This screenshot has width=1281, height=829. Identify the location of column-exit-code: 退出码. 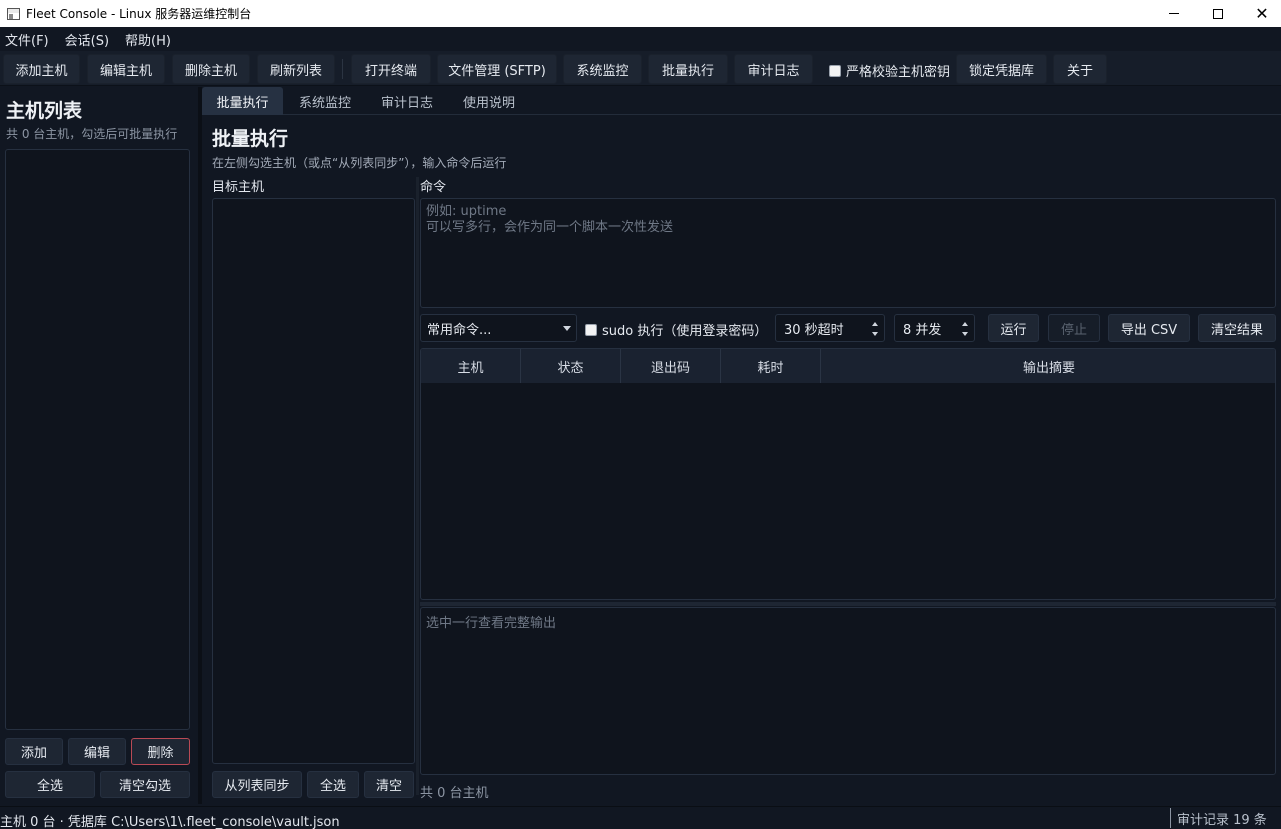
(671, 366).